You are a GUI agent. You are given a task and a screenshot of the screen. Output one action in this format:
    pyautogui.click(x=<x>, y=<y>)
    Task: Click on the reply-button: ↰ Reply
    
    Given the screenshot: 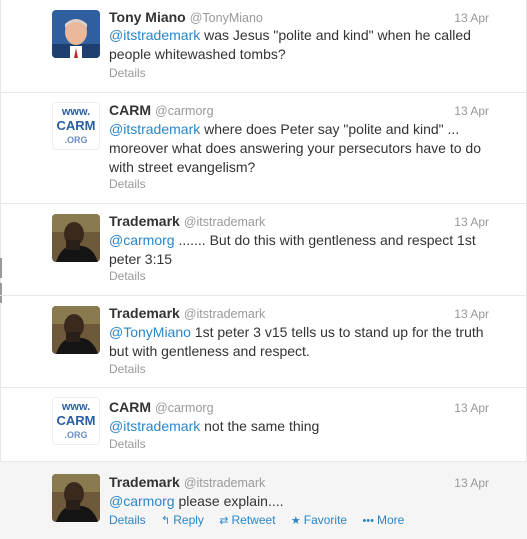 What is the action you would take?
    pyautogui.click(x=182, y=520)
    